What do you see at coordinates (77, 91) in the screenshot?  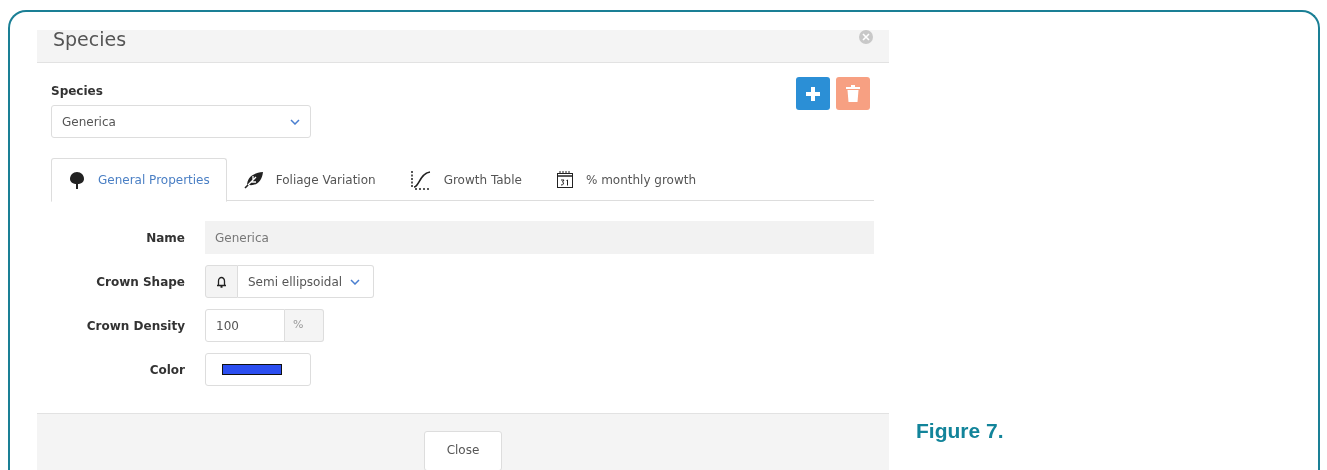 I see `field-label: Species` at bounding box center [77, 91].